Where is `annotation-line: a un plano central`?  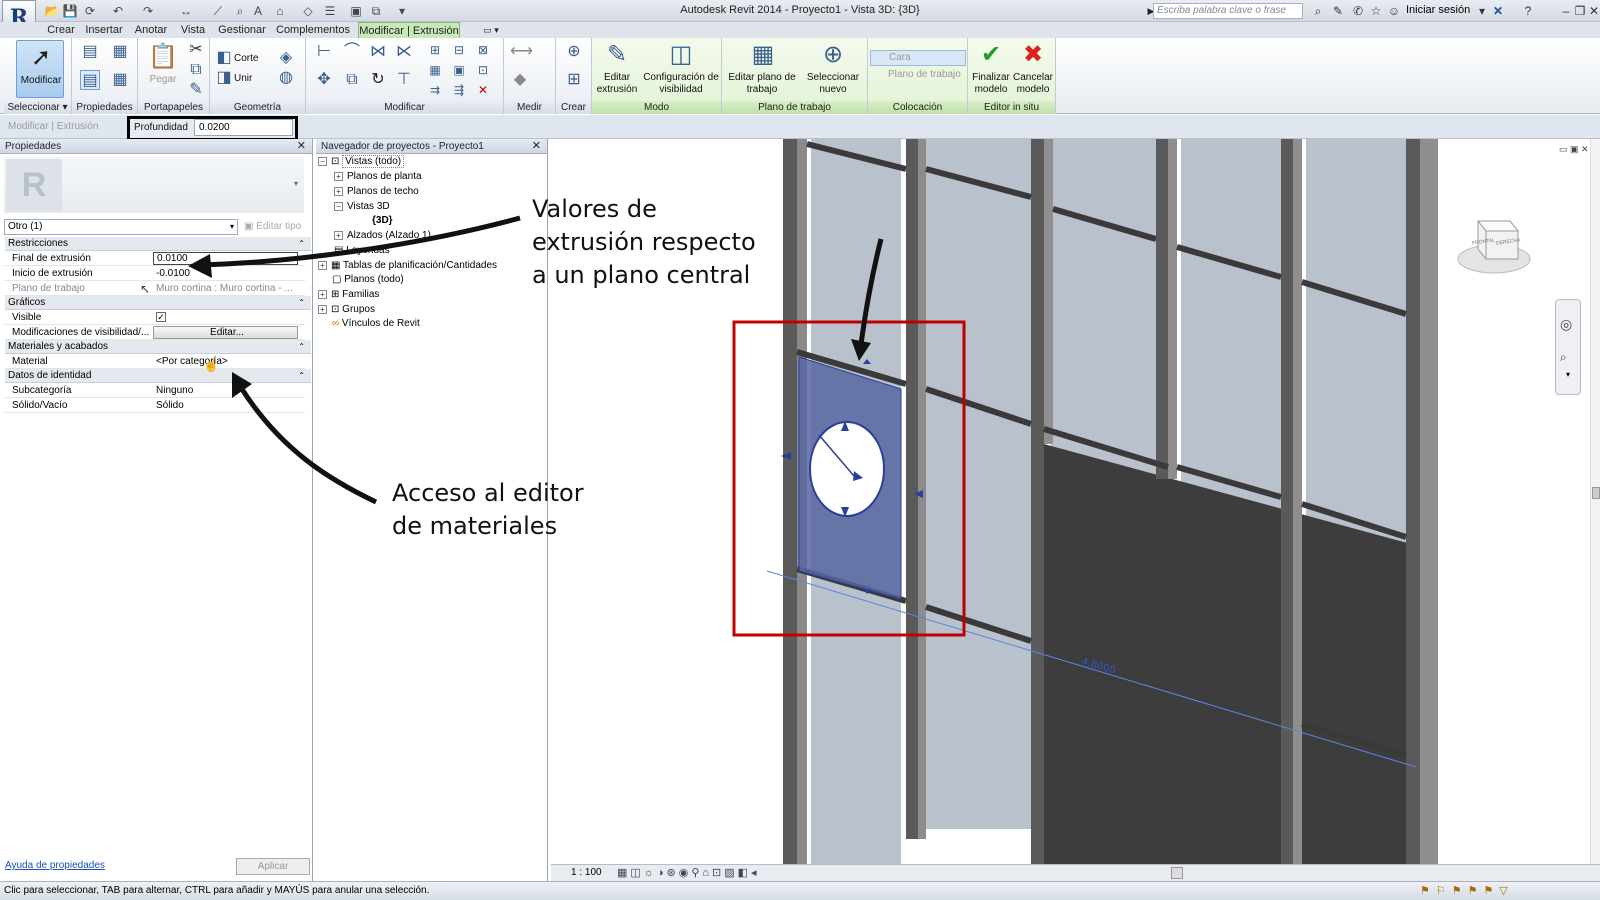
annotation-line: a un plano central is located at coordinates (641, 275).